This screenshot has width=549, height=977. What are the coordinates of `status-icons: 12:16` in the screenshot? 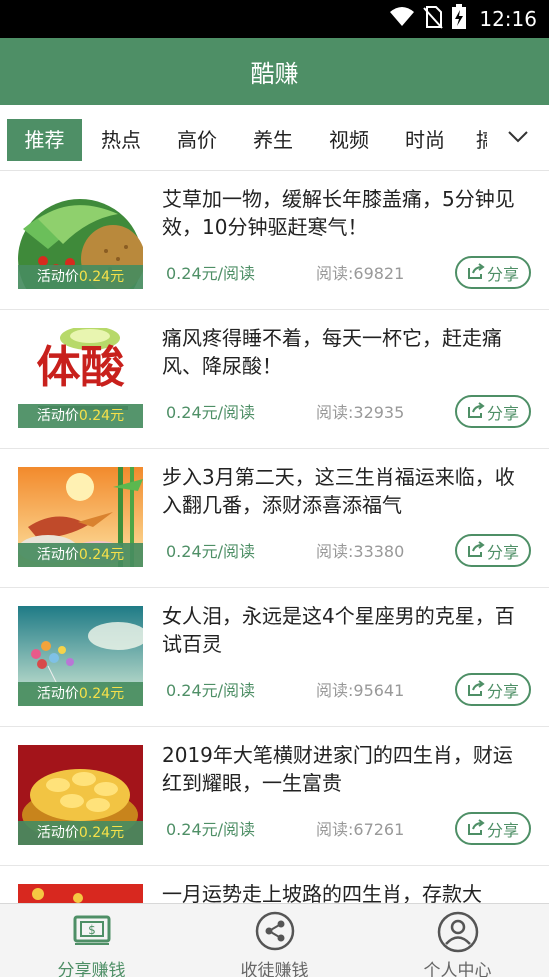 It's located at (463, 19).